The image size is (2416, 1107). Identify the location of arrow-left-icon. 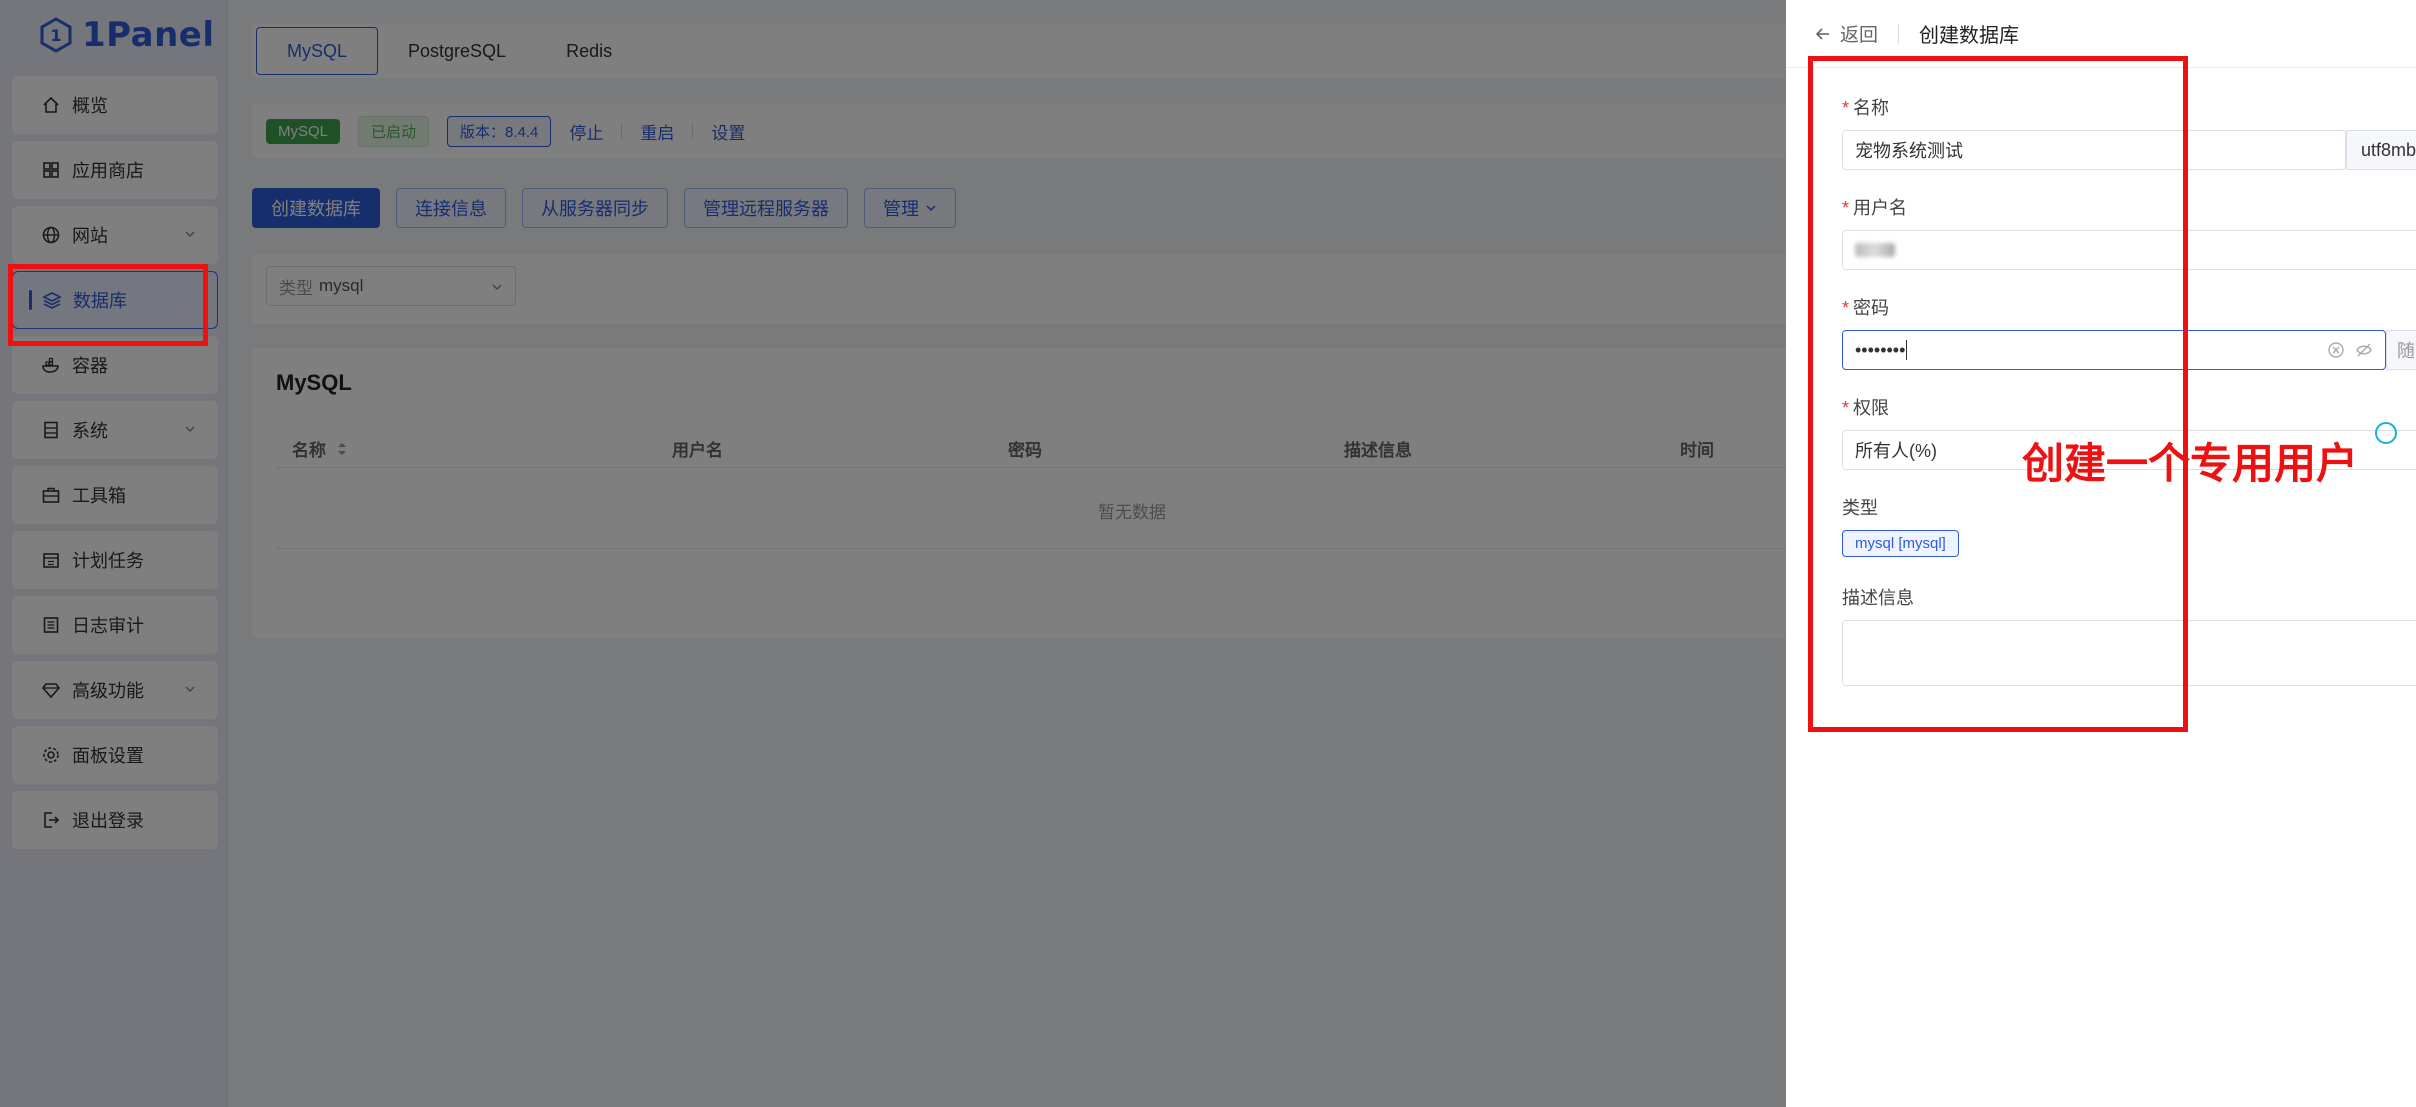
(1822, 33).